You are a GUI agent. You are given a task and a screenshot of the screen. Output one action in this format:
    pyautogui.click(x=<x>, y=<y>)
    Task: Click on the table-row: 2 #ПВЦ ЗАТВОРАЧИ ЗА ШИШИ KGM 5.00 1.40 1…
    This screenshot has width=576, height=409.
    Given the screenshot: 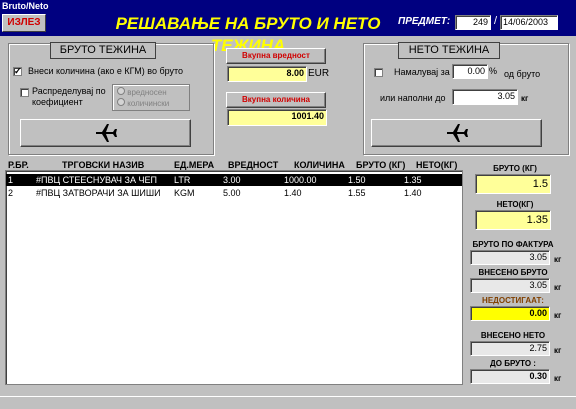 What is the action you would take?
    pyautogui.click(x=234, y=193)
    